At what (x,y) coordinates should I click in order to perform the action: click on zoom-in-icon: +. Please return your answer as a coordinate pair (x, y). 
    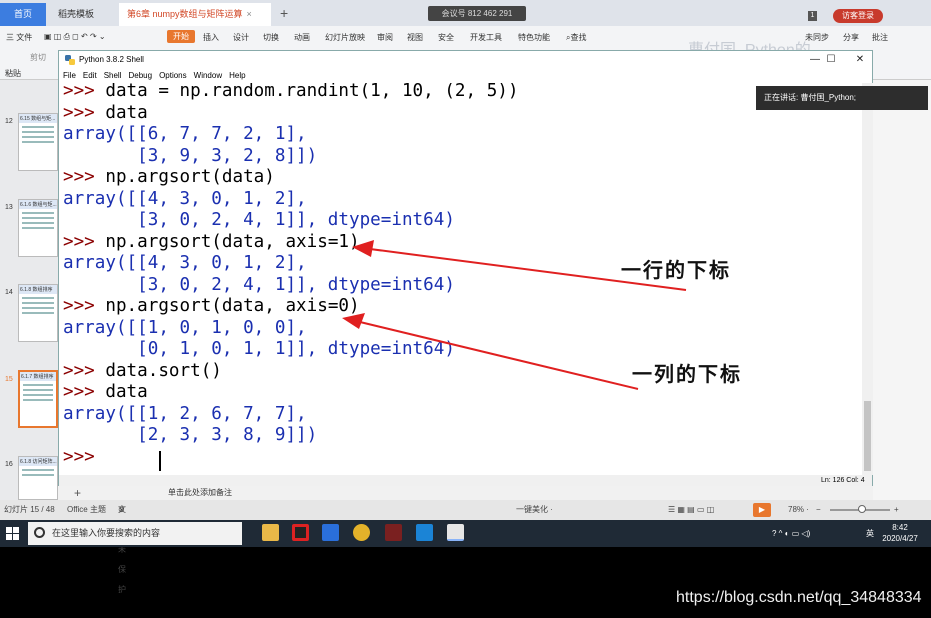
    Looking at the image, I should click on (896, 510).